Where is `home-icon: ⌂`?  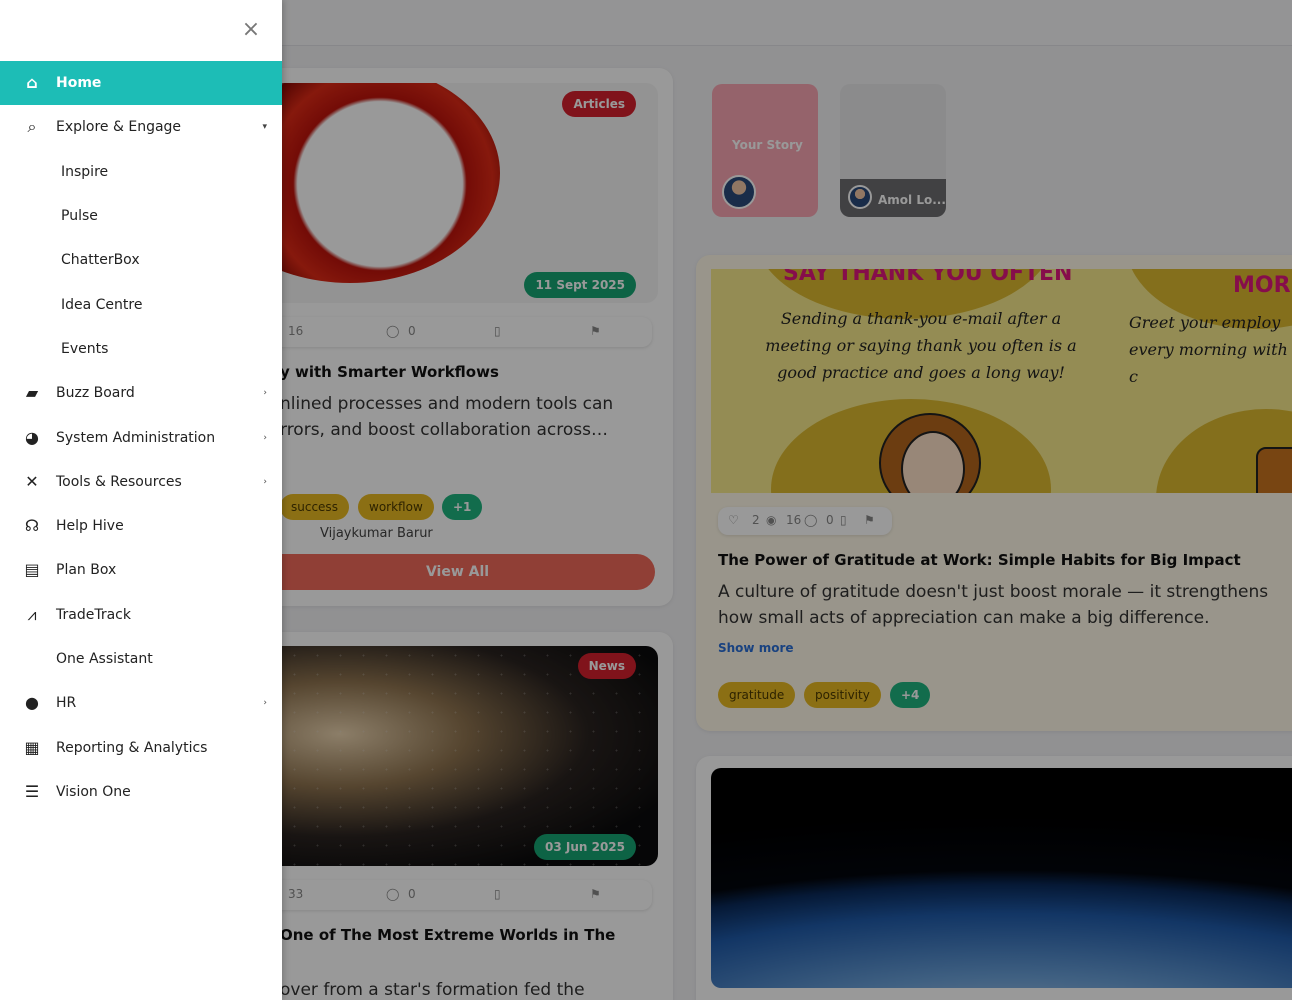 home-icon: ⌂ is located at coordinates (32, 83).